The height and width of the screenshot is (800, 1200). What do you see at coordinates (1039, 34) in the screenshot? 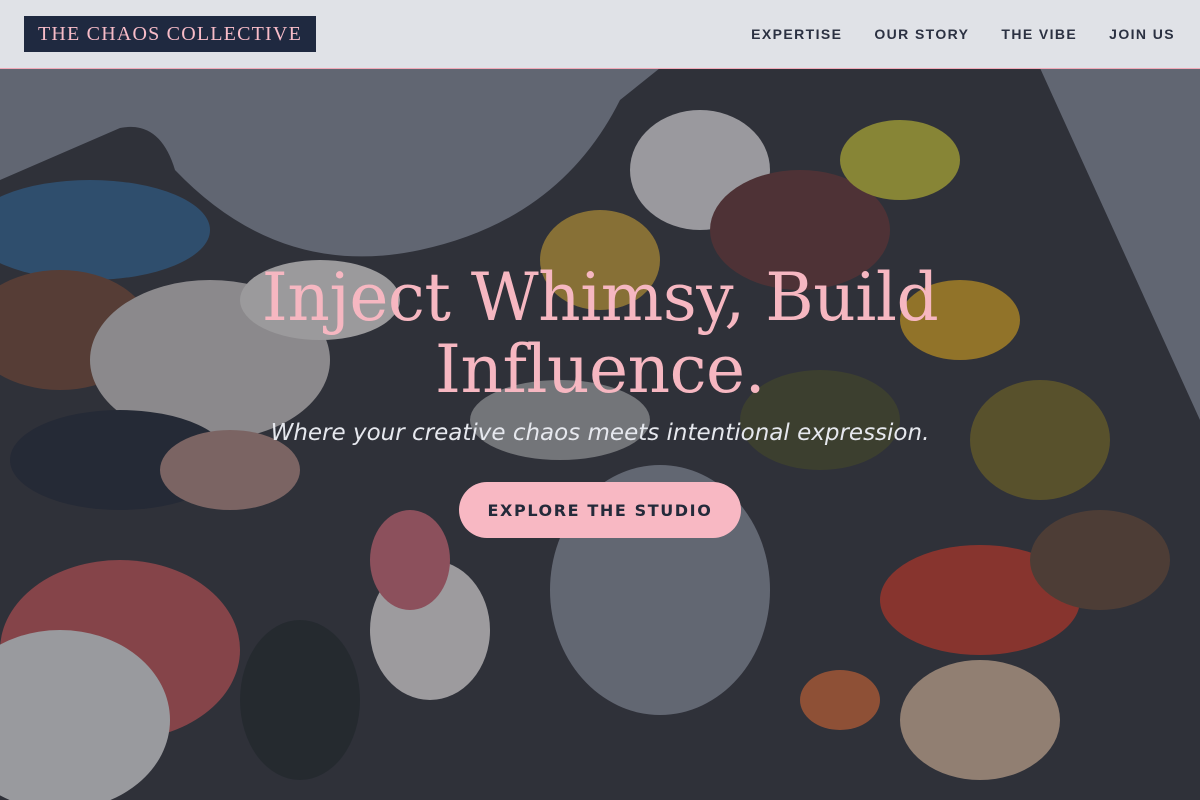
I see `nav-link-the-vibe: THE VIBE` at bounding box center [1039, 34].